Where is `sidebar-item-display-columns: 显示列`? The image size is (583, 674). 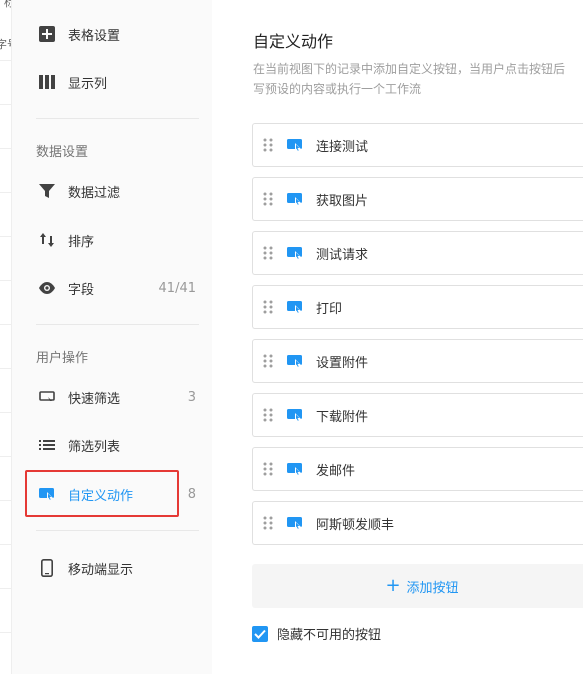
sidebar-item-display-columns: 显示列 is located at coordinates (112, 82).